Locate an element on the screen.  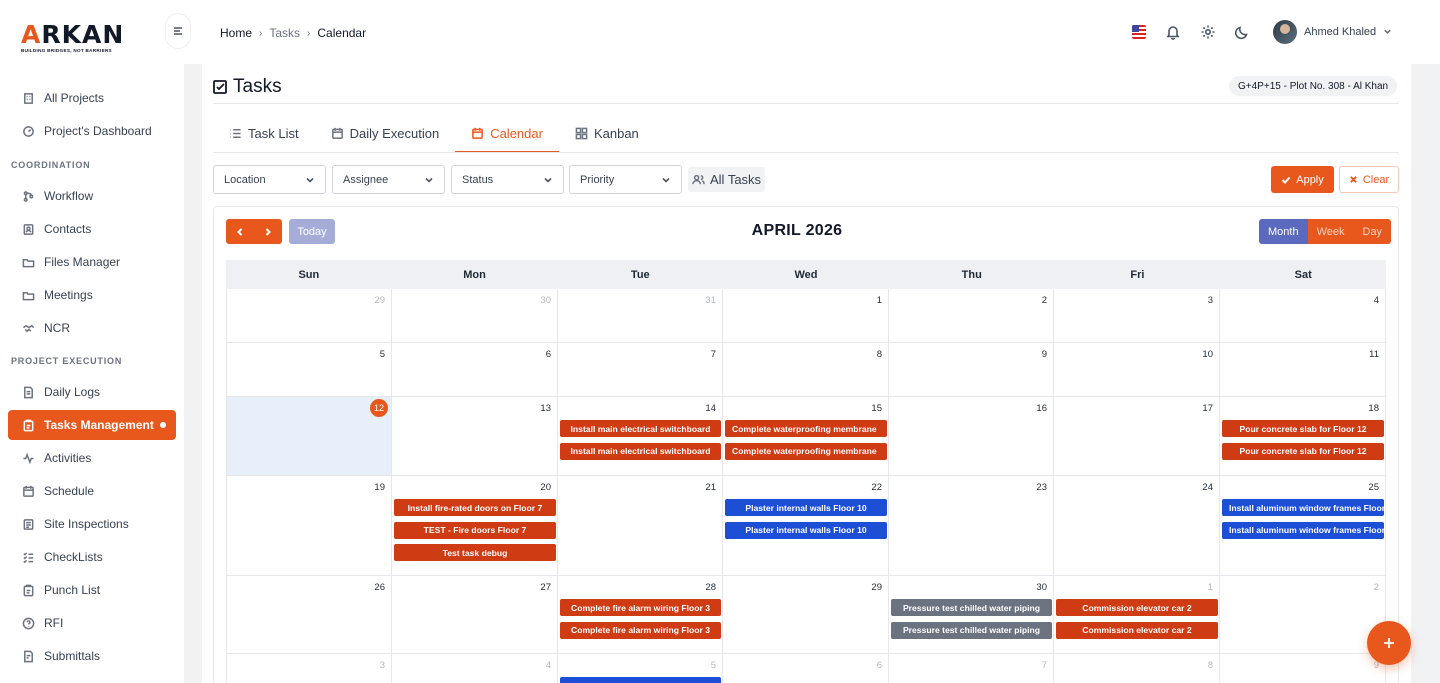
view-day-button: Day is located at coordinates (1372, 231).